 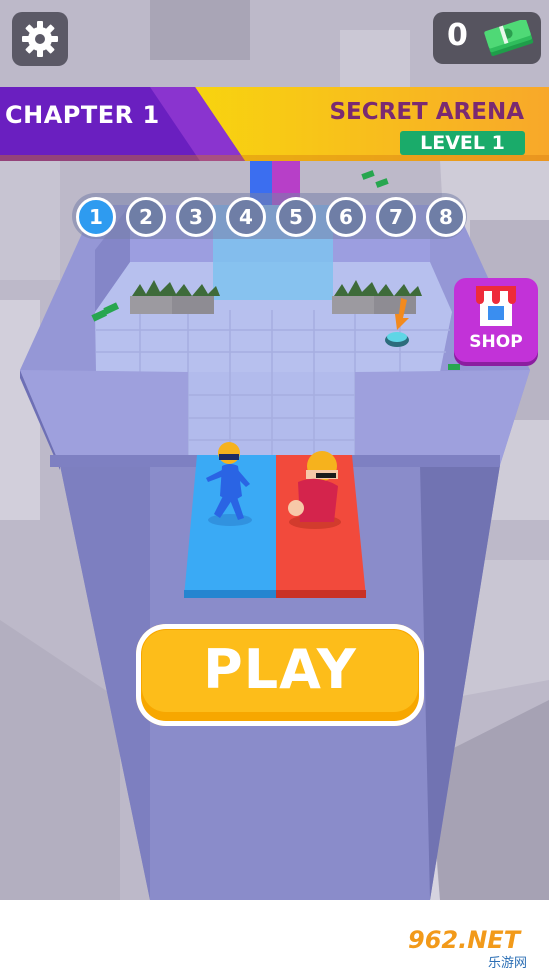 I want to click on level-badge: LEVEL 1, so click(x=462, y=143).